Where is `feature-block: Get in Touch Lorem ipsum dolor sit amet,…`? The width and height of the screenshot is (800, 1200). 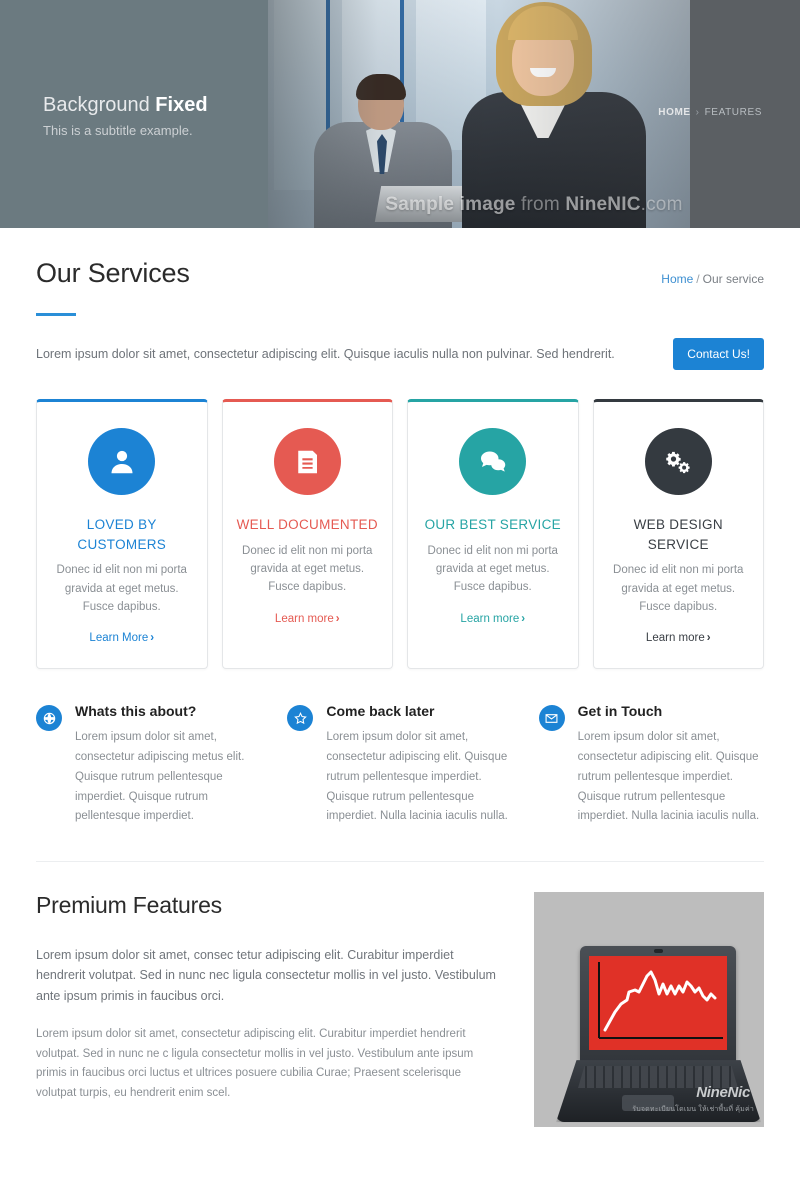 feature-block: Get in Touch Lorem ipsum dolor sit amet,… is located at coordinates (651, 765).